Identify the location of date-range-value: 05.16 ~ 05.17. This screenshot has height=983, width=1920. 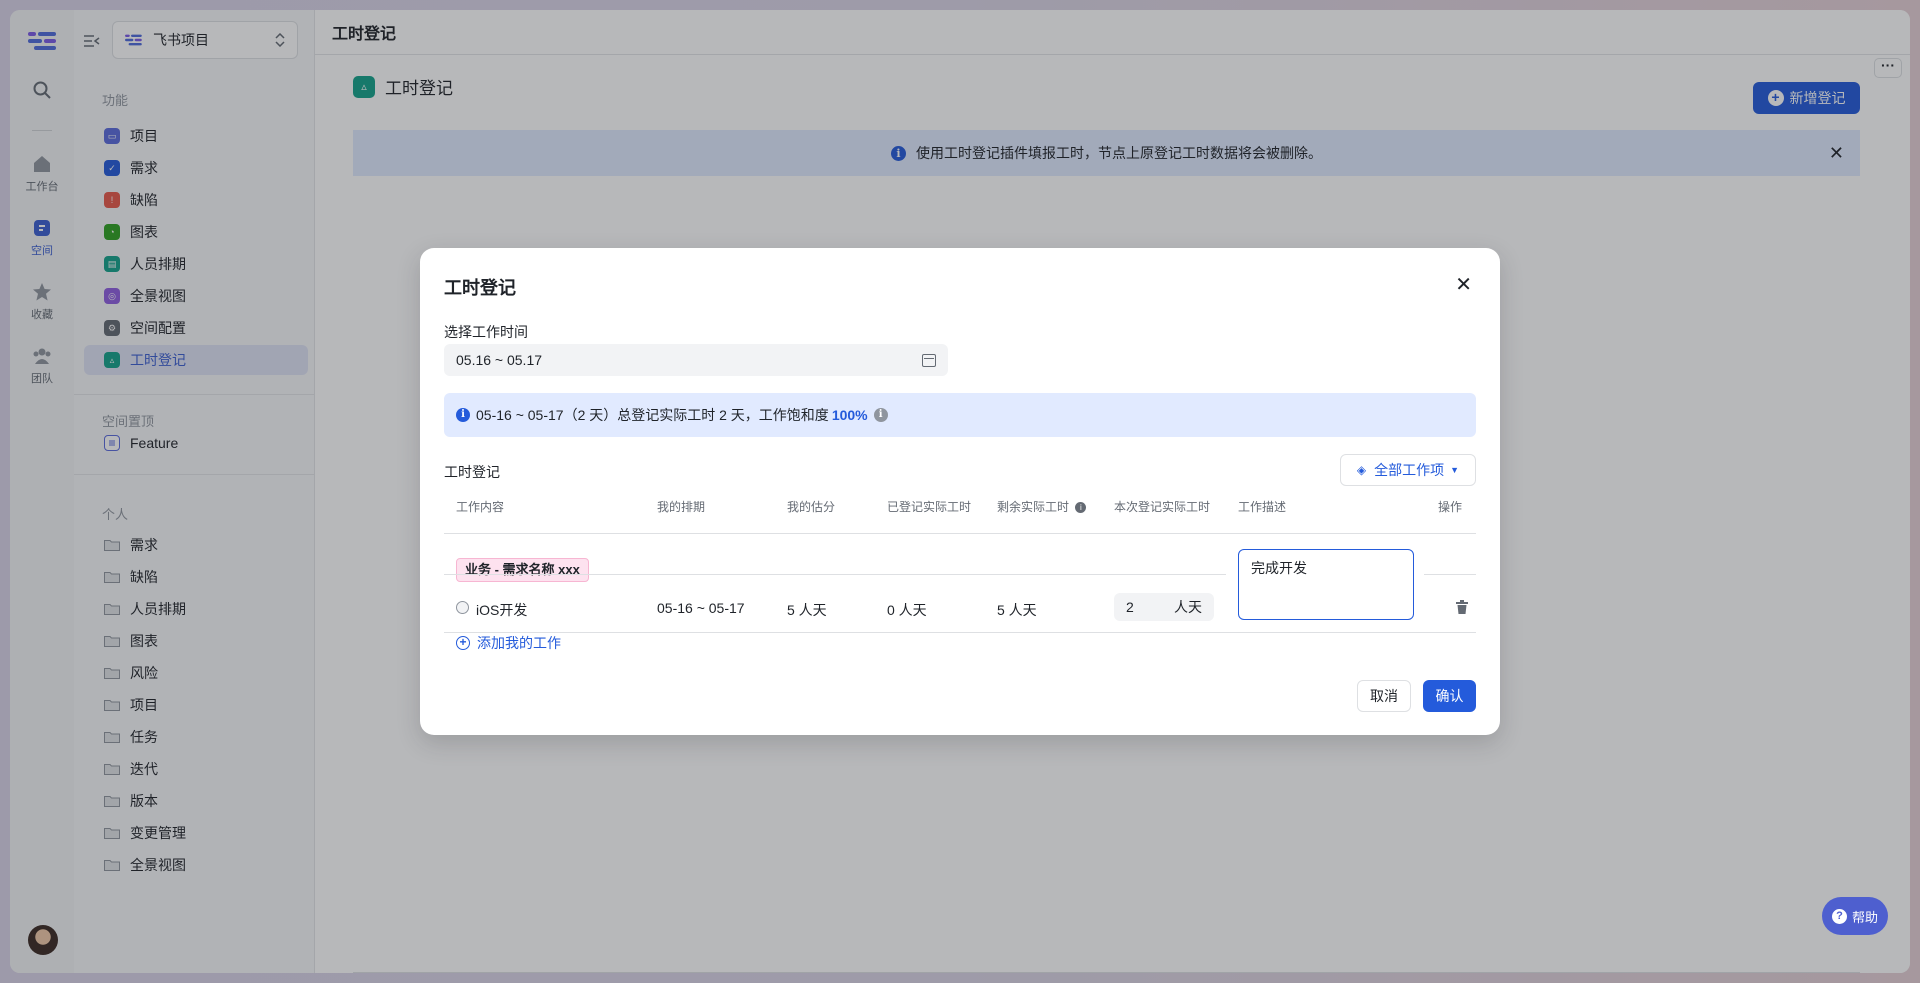
(499, 360).